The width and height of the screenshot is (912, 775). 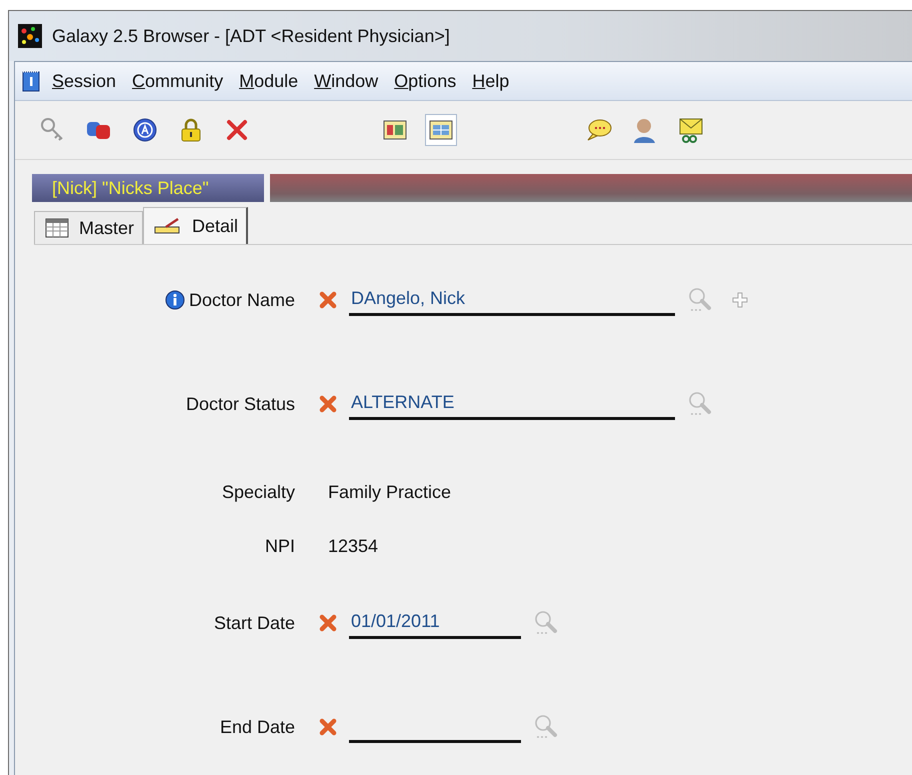 What do you see at coordinates (512, 404) in the screenshot?
I see `input-field: ALTERNATE` at bounding box center [512, 404].